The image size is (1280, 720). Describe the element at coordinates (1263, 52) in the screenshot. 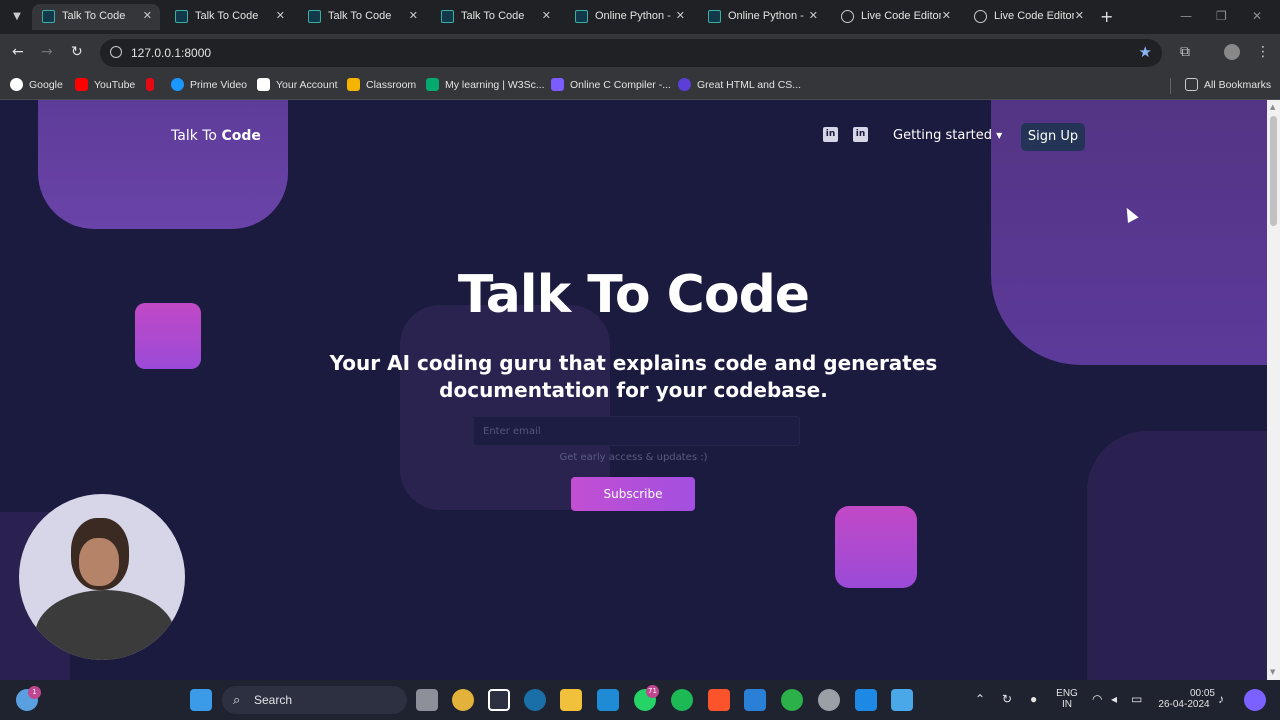

I see `browser-menu-icon: ⋮` at that location.